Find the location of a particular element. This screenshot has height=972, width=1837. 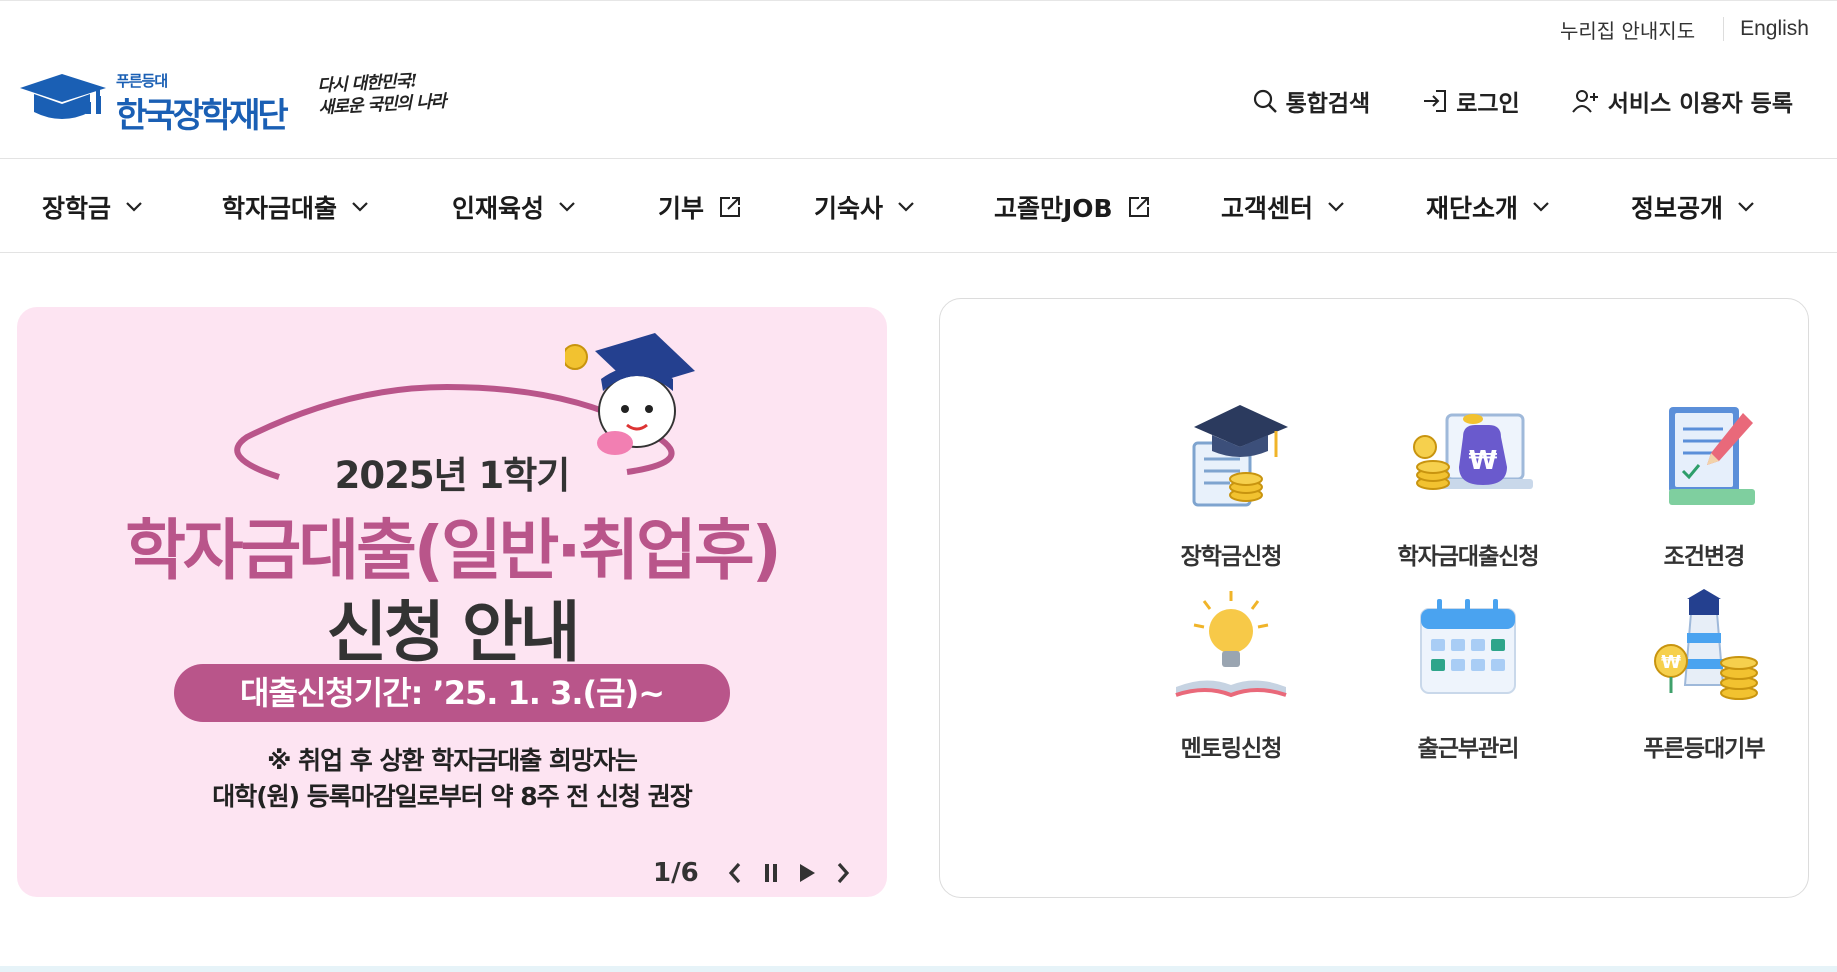

carousel-pager: 1/6 is located at coordinates (676, 873).